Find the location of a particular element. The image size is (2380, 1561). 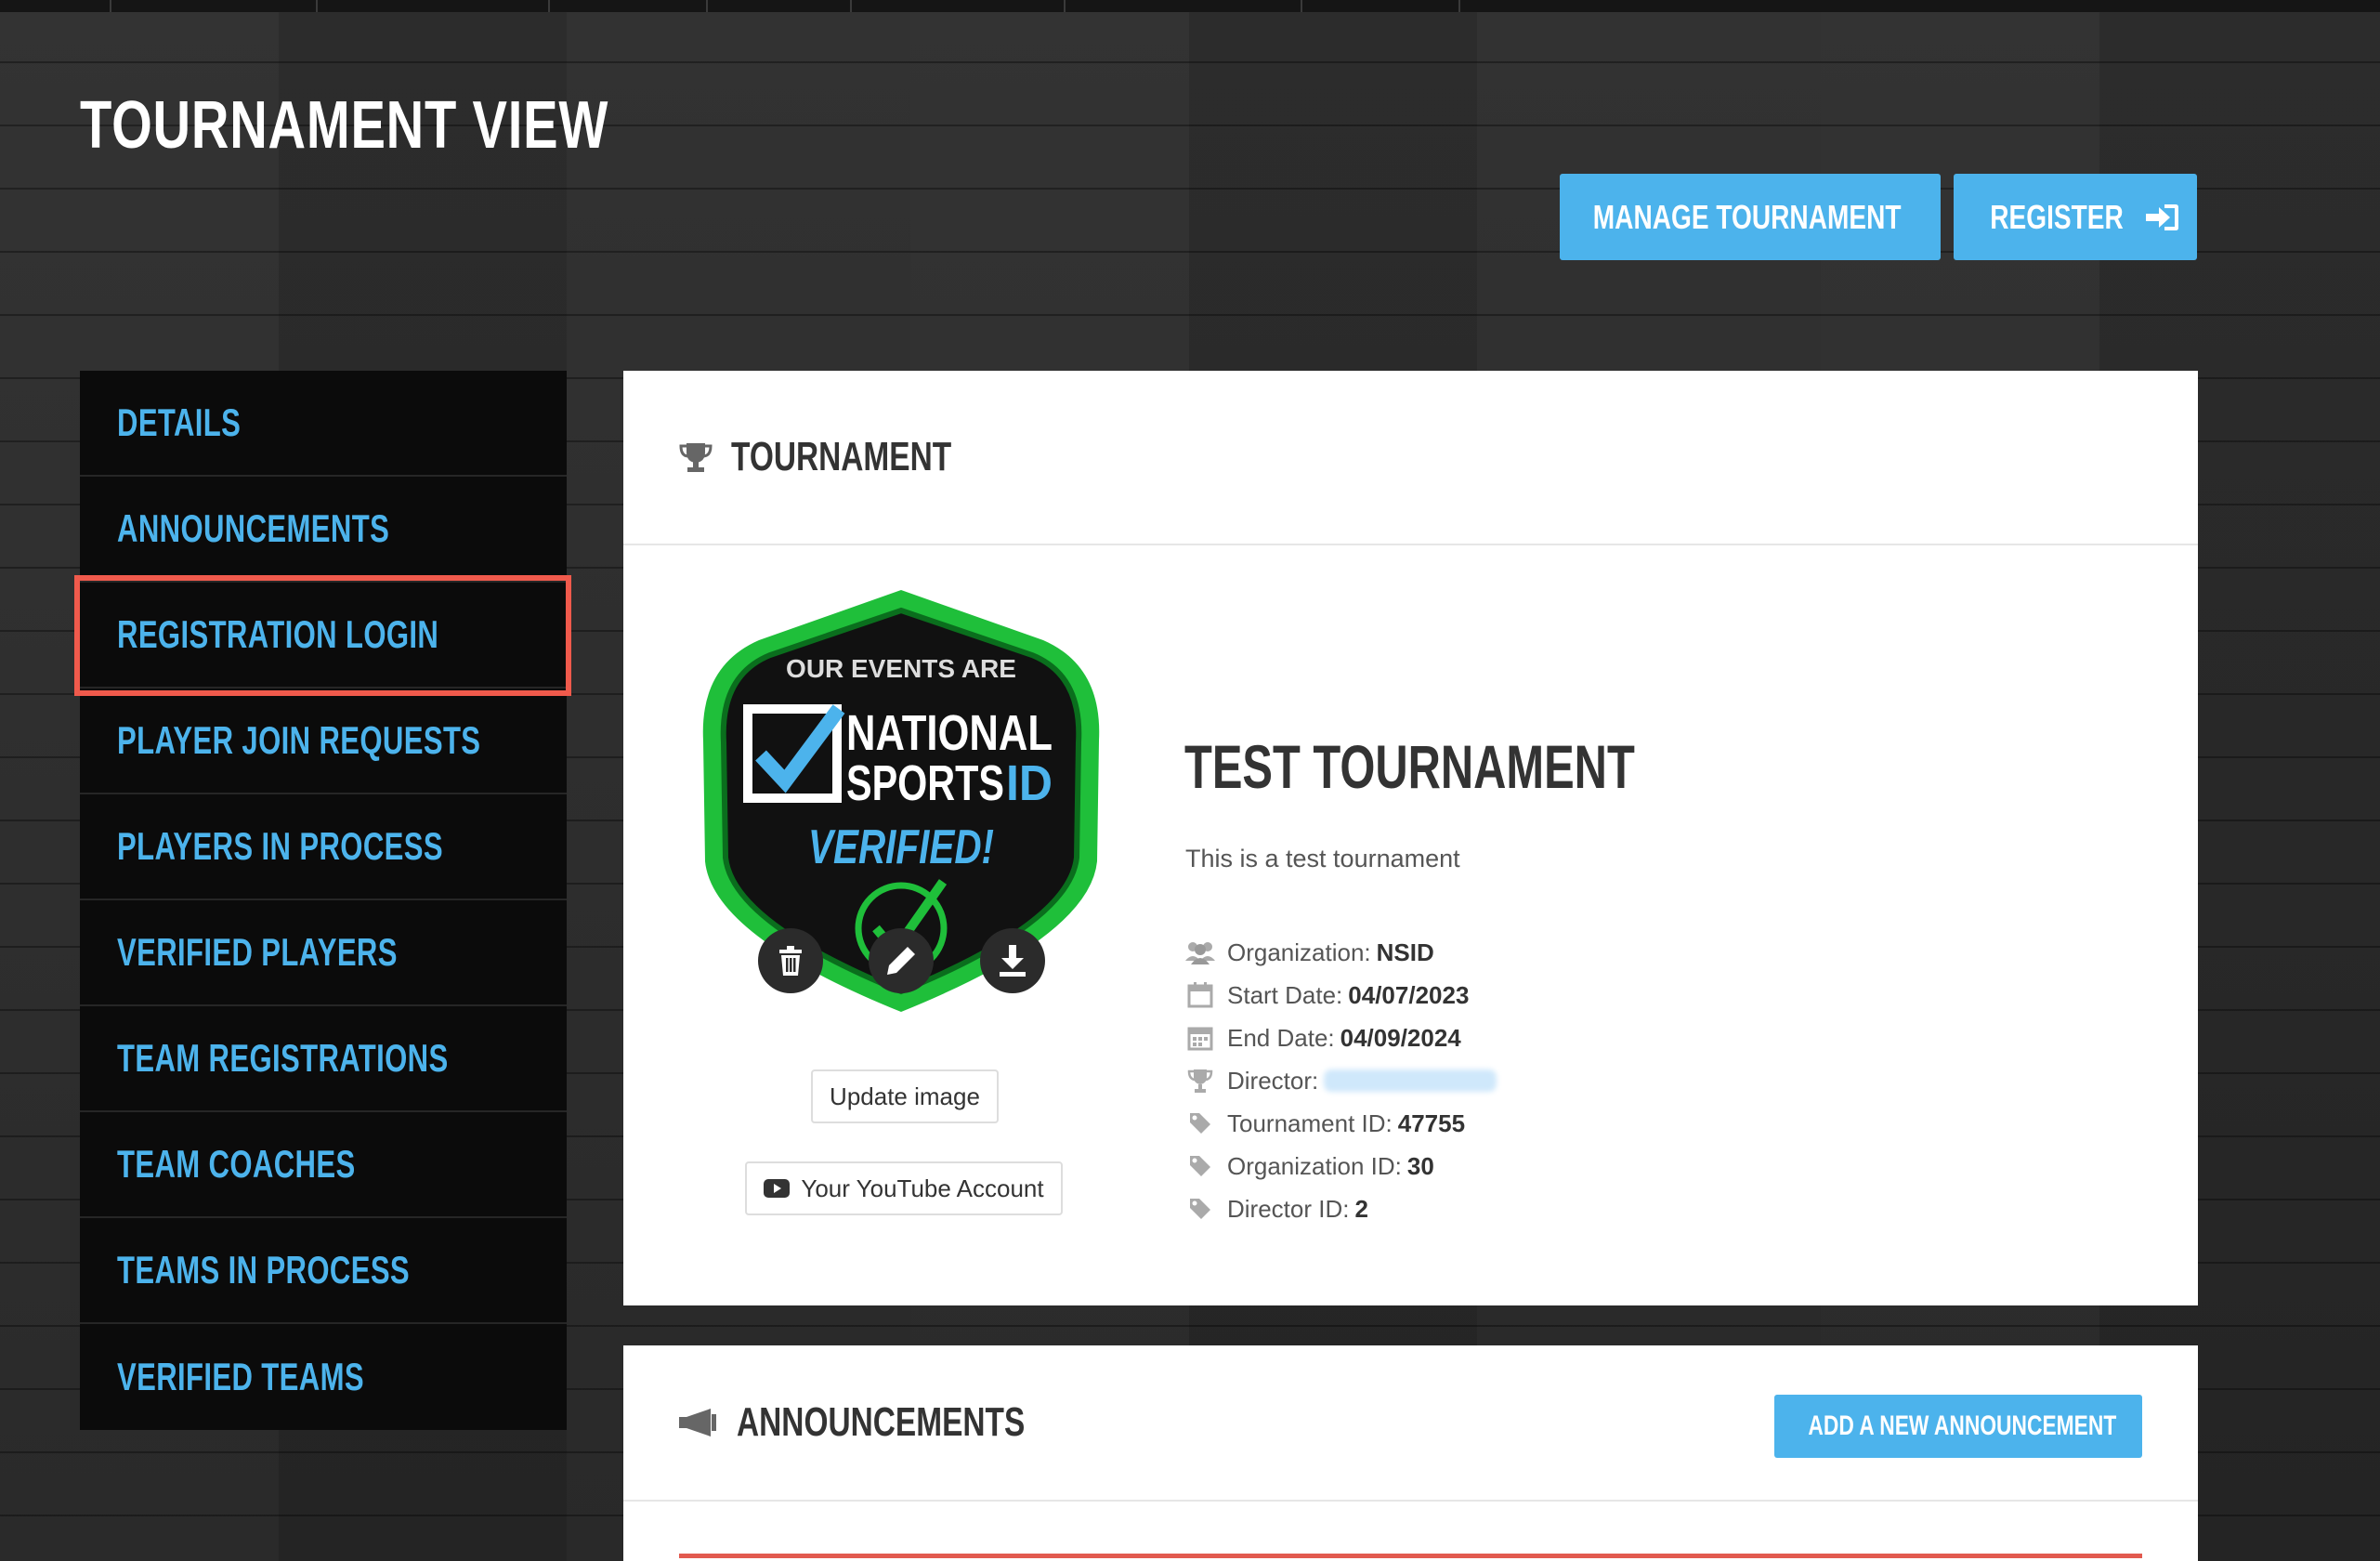

download-icon is located at coordinates (1013, 961).